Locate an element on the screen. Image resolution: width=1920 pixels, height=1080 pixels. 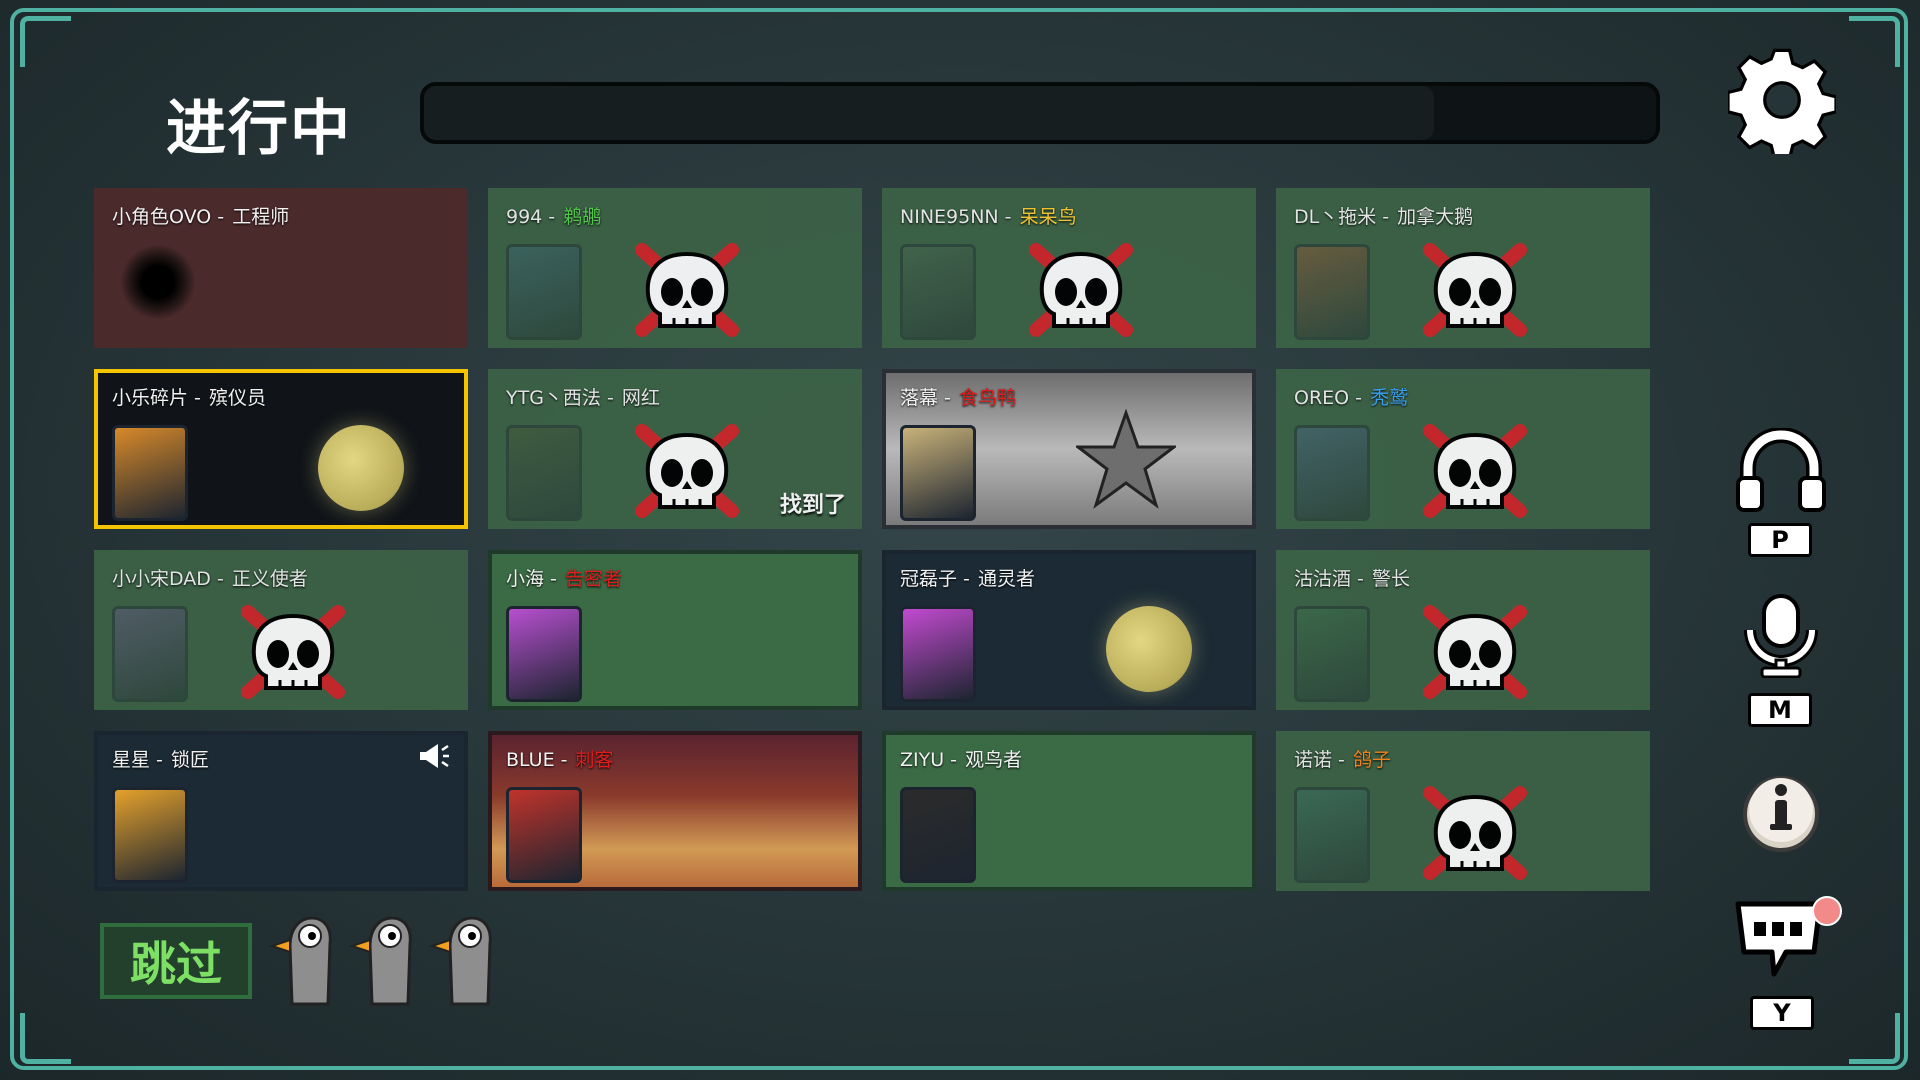
player-name-line: 诺诺 - 鸽子 is located at coordinates (1342, 758).